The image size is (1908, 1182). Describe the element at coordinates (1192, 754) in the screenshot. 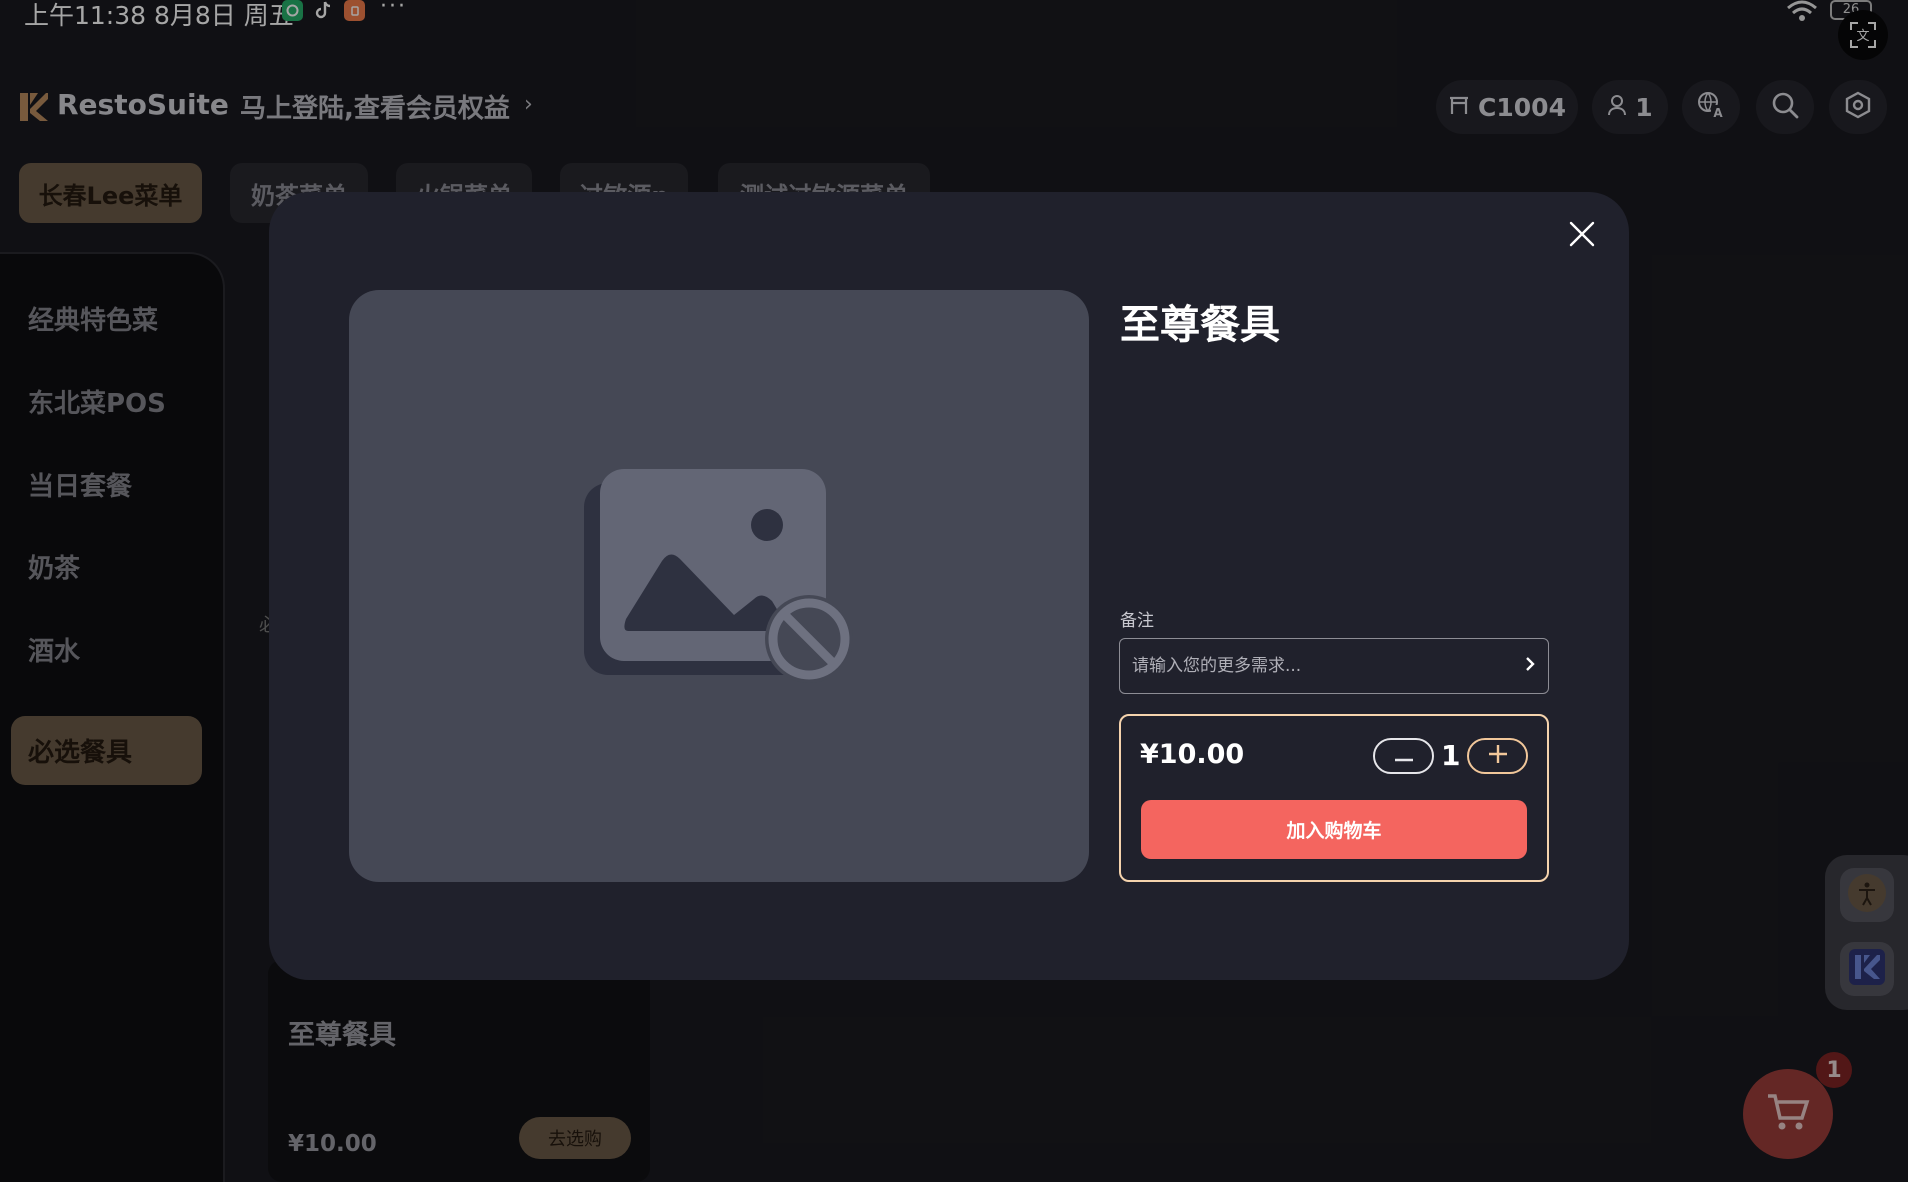

I see `modal-price: ¥10.00` at that location.